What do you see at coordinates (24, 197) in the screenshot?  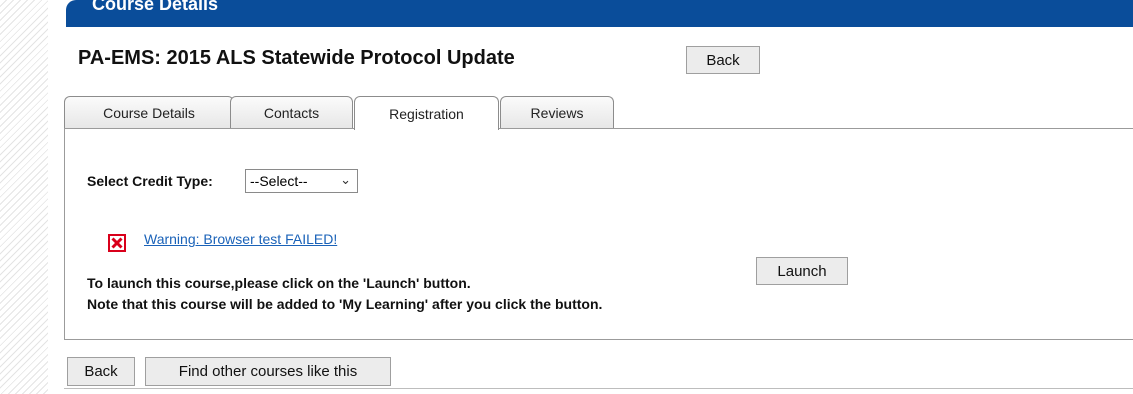 I see `hatched-margin` at bounding box center [24, 197].